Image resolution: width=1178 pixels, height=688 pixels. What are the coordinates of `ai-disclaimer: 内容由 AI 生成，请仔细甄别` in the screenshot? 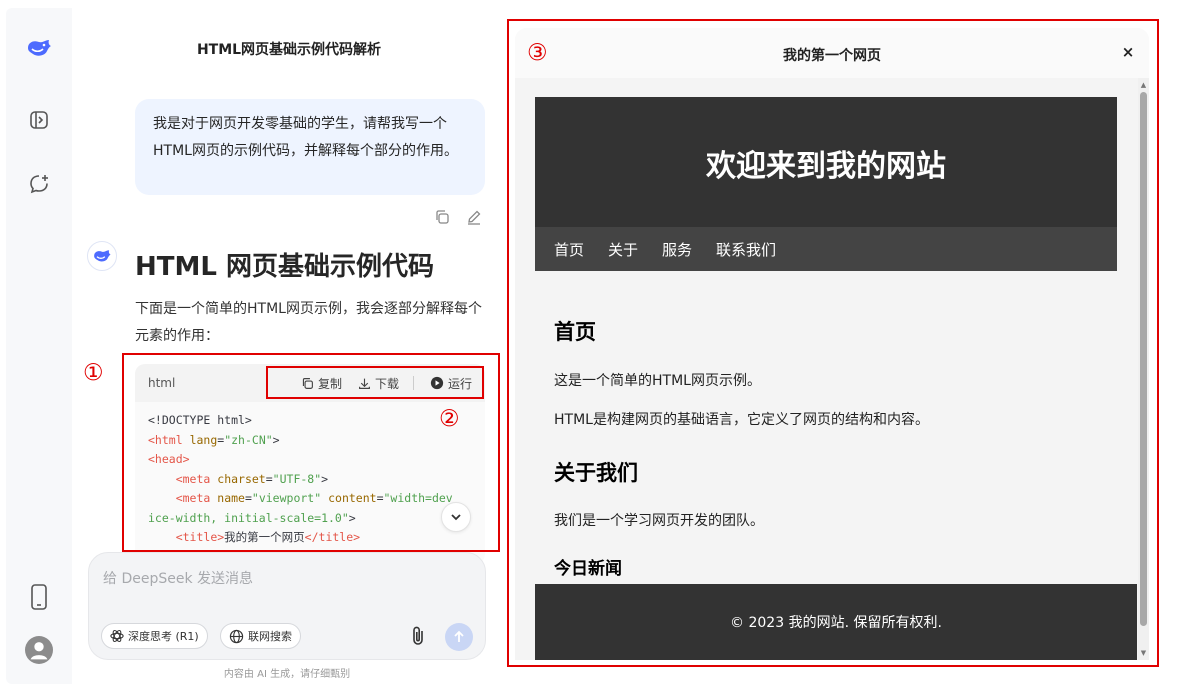 It's located at (287, 674).